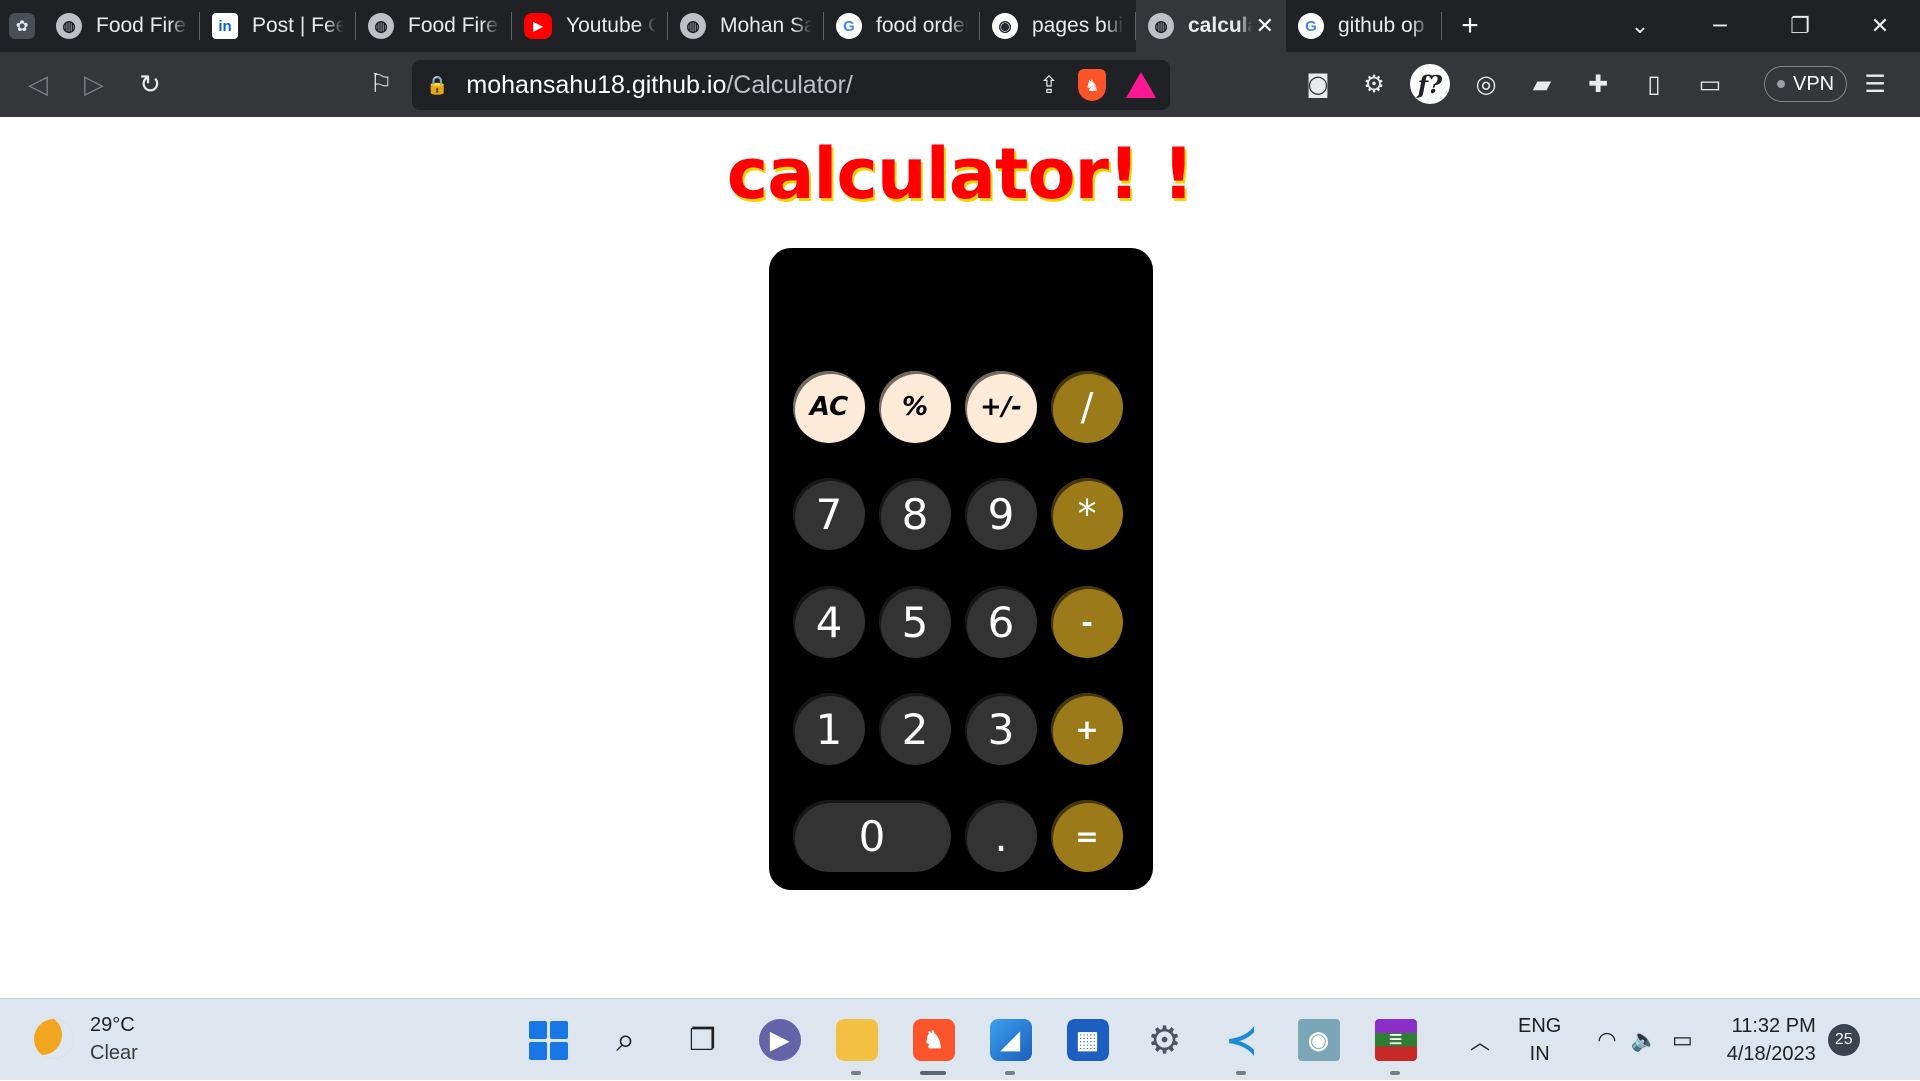 Image resolution: width=1920 pixels, height=1081 pixels. Describe the element at coordinates (1049, 85) in the screenshot. I see `share-icon: ⇪` at that location.